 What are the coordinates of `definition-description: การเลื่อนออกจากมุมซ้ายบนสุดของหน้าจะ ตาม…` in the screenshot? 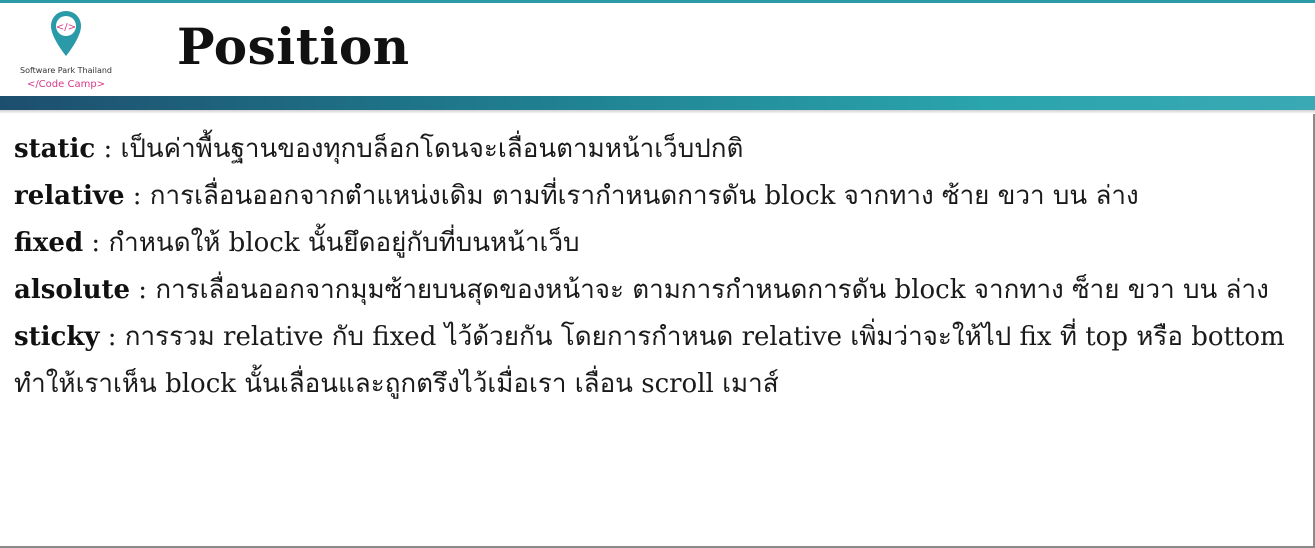 It's located at (712, 290).